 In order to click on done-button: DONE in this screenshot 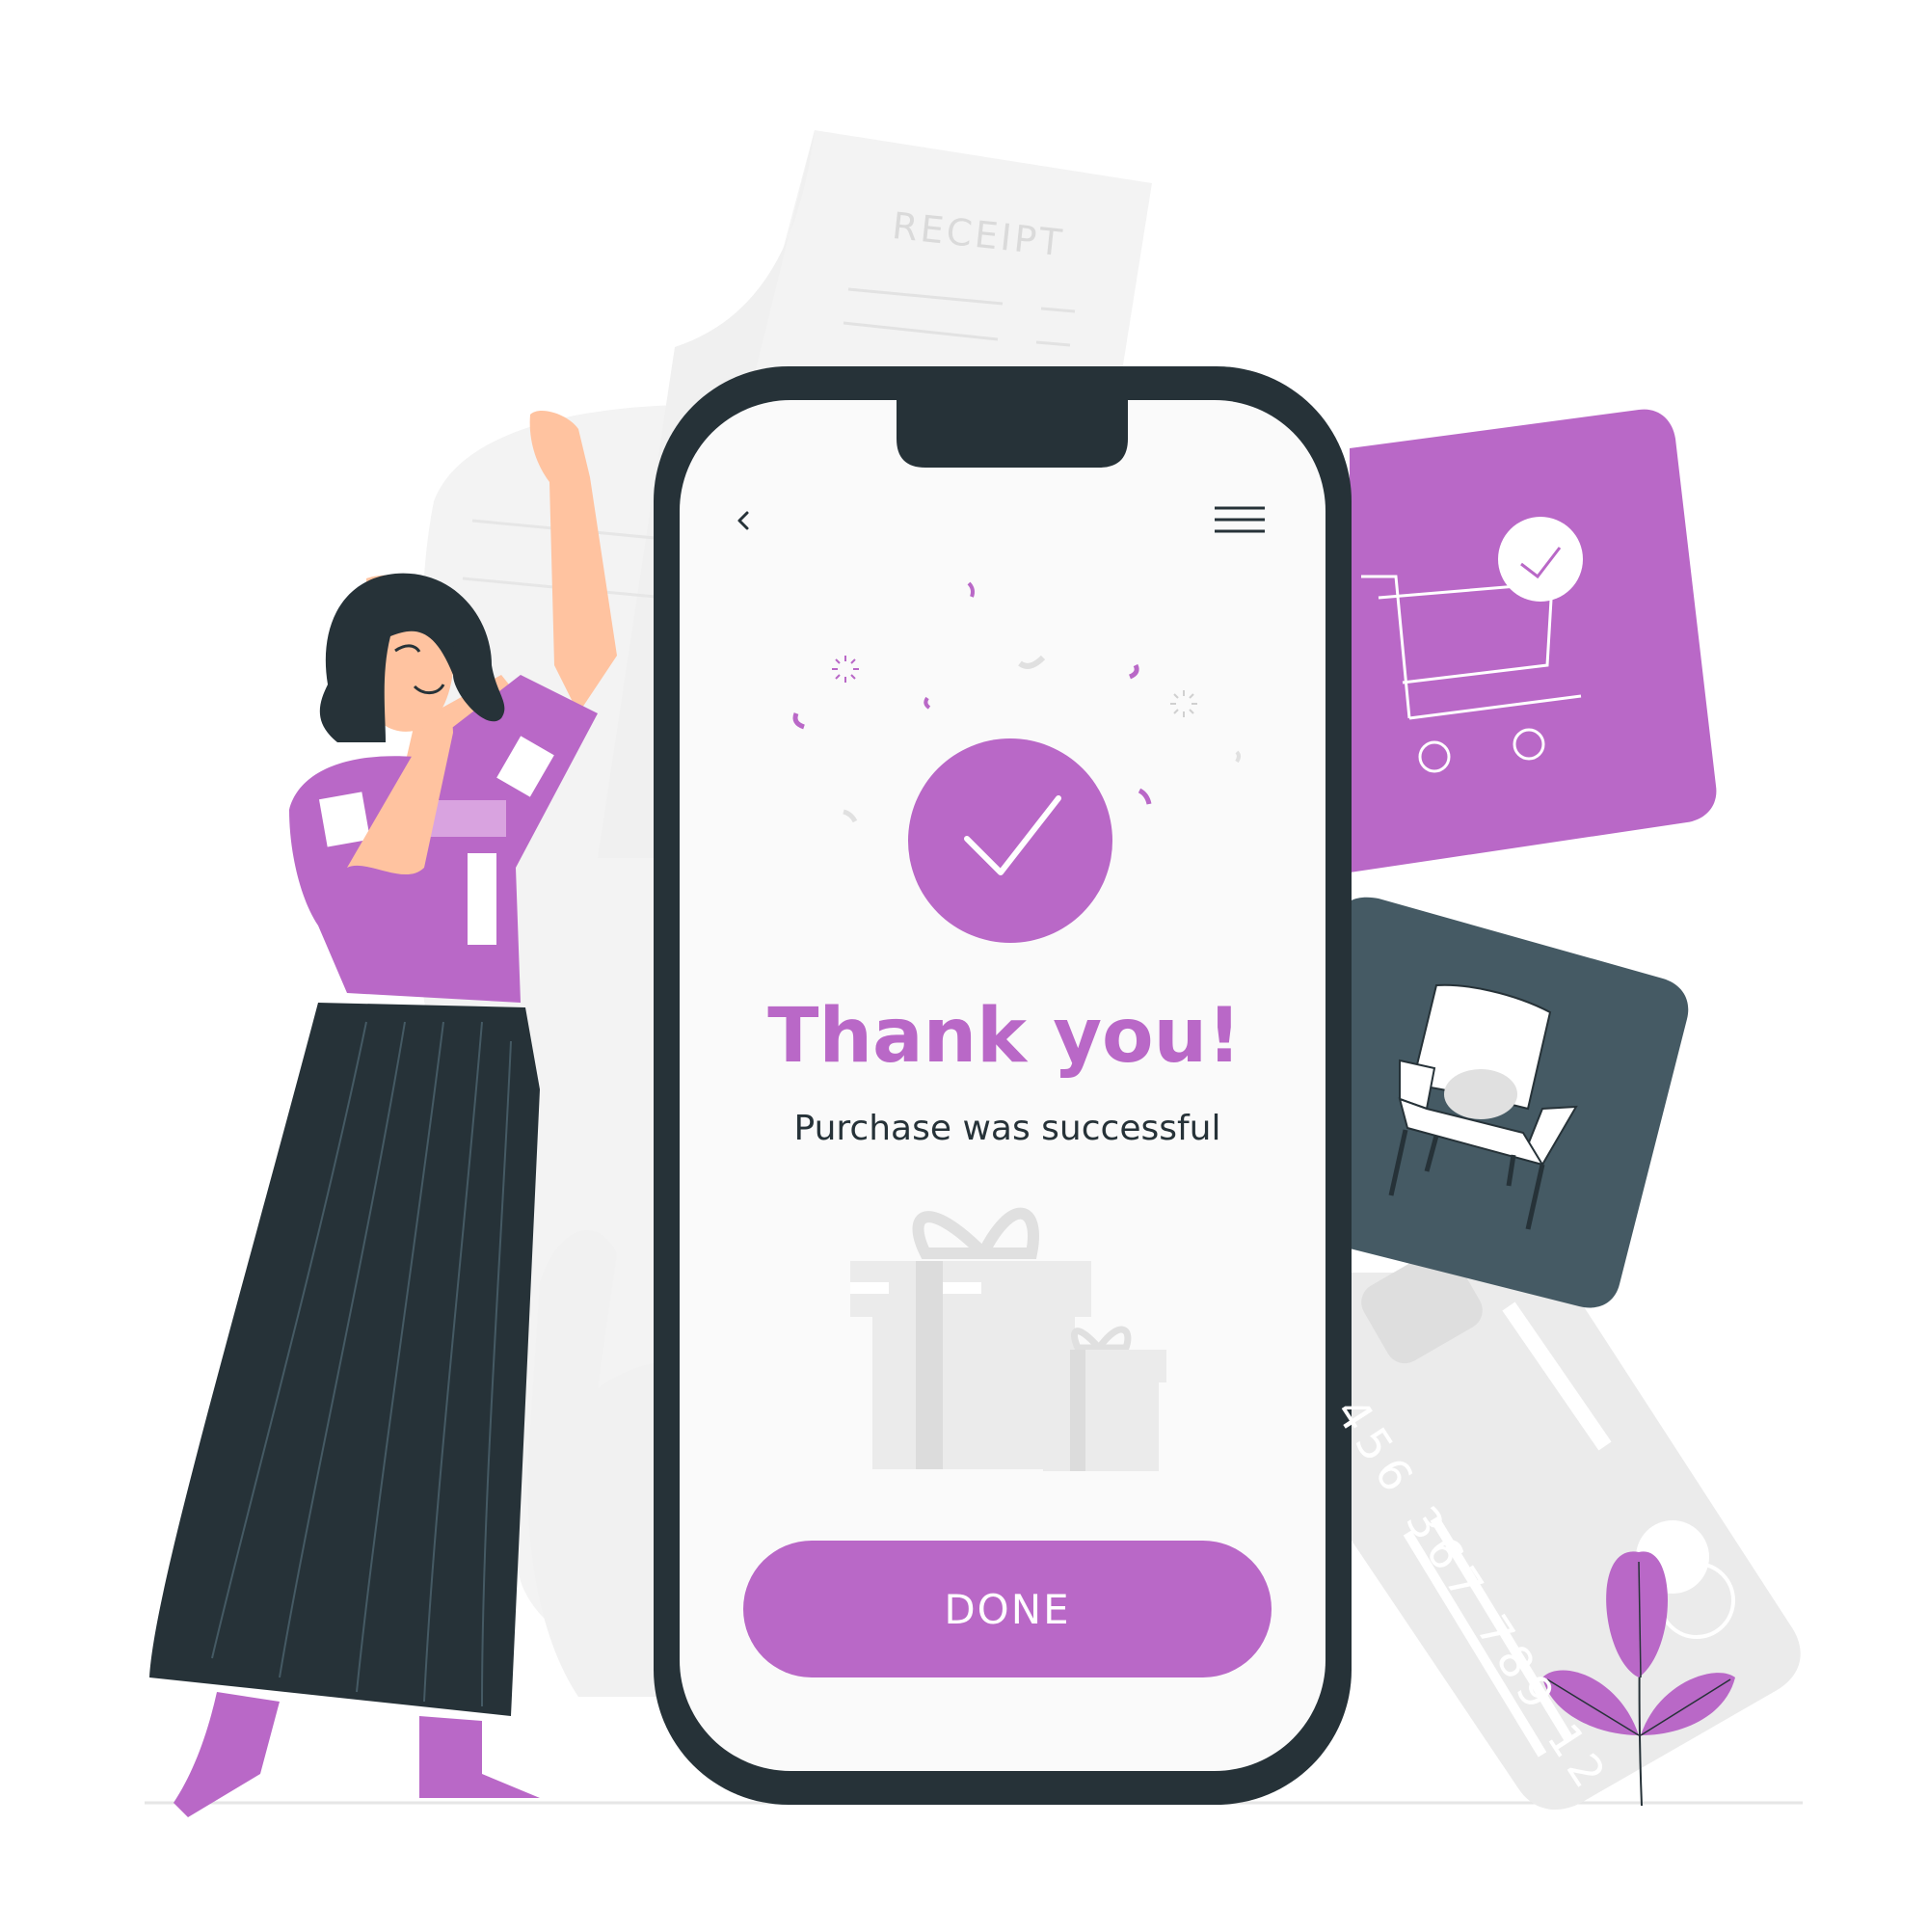, I will do `click(1007, 1609)`.